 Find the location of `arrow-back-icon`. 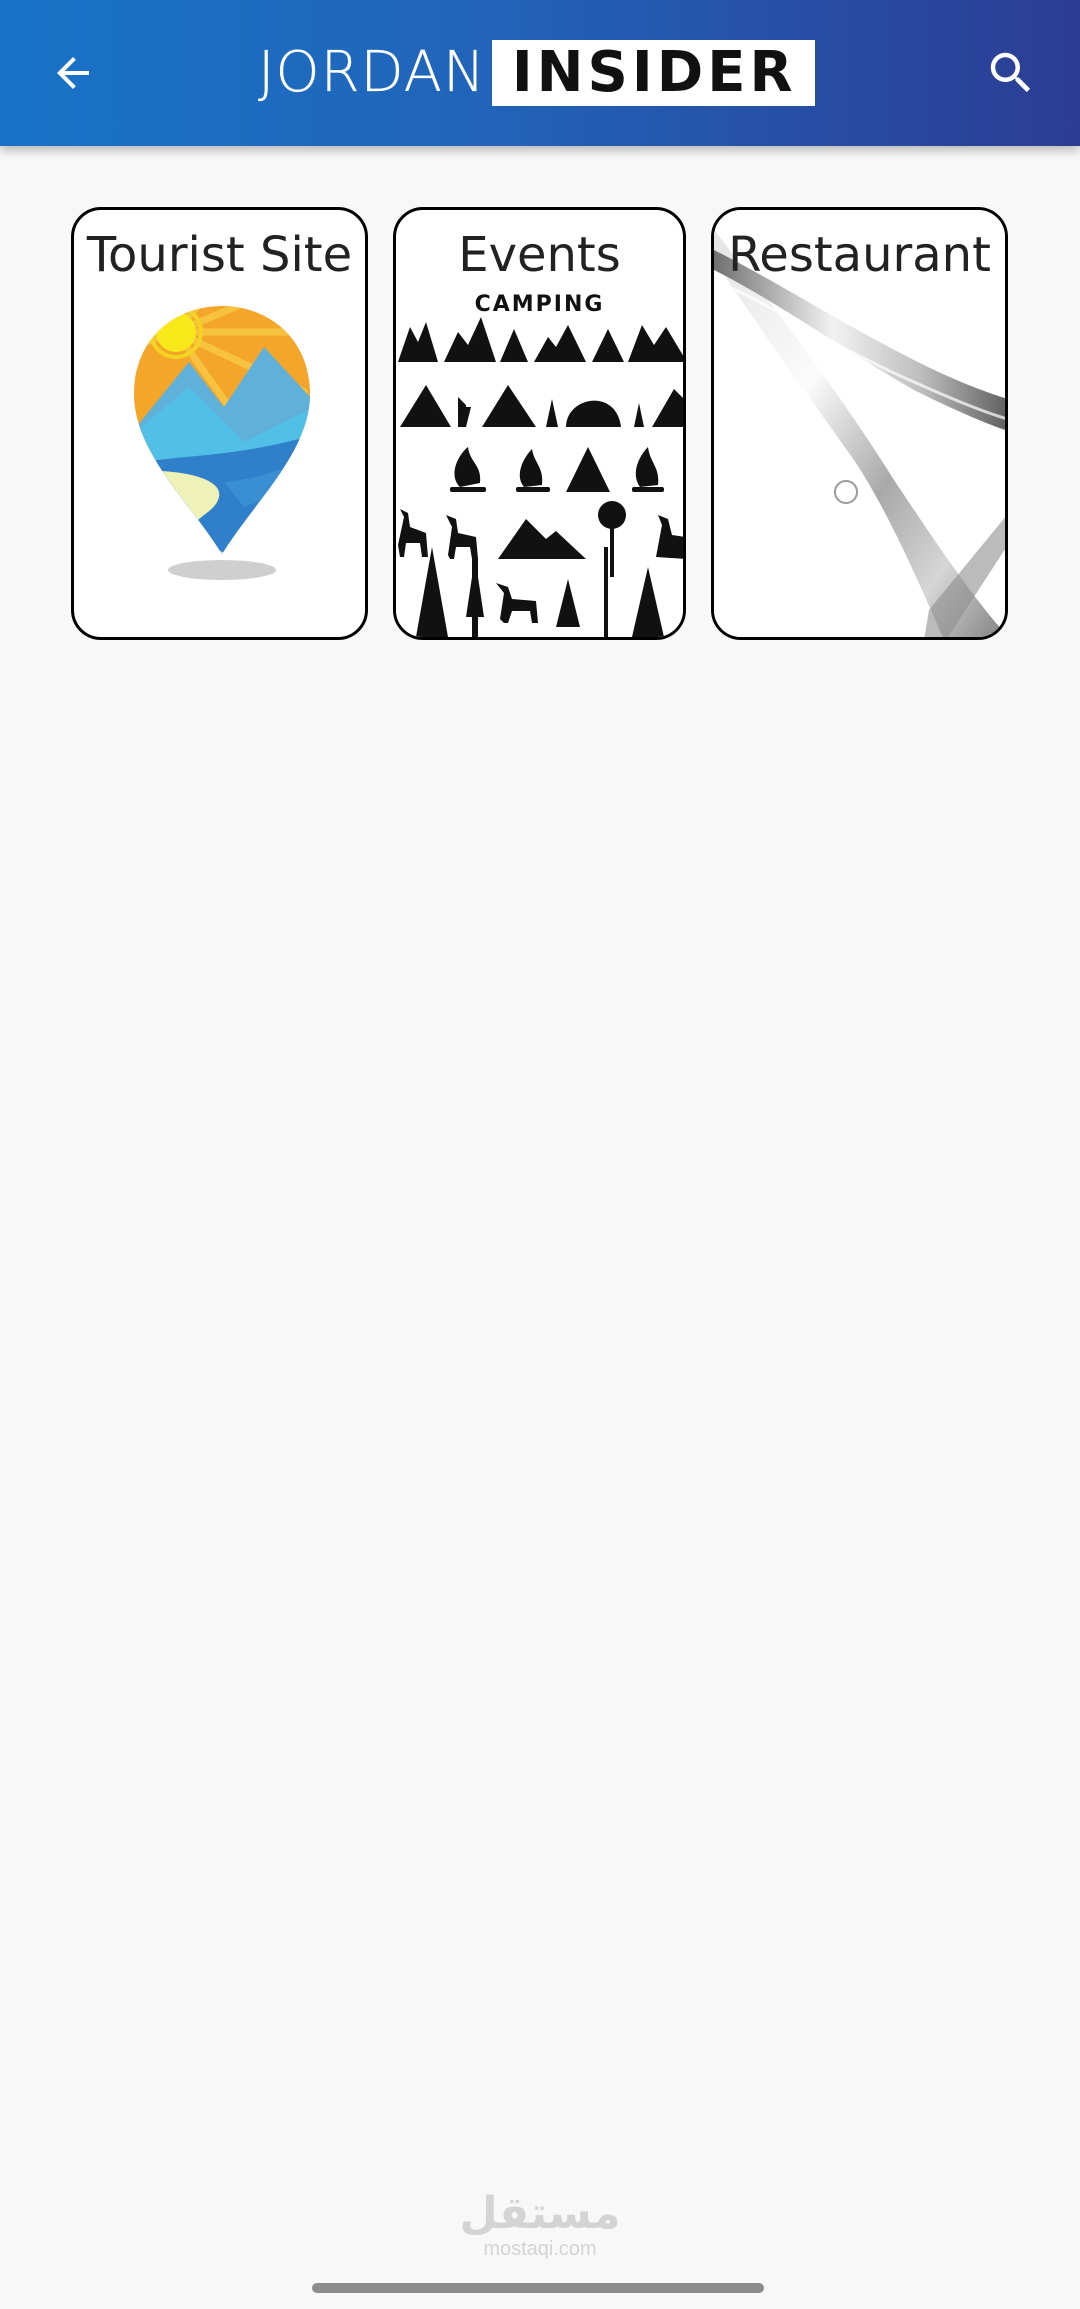

arrow-back-icon is located at coordinates (73, 73).